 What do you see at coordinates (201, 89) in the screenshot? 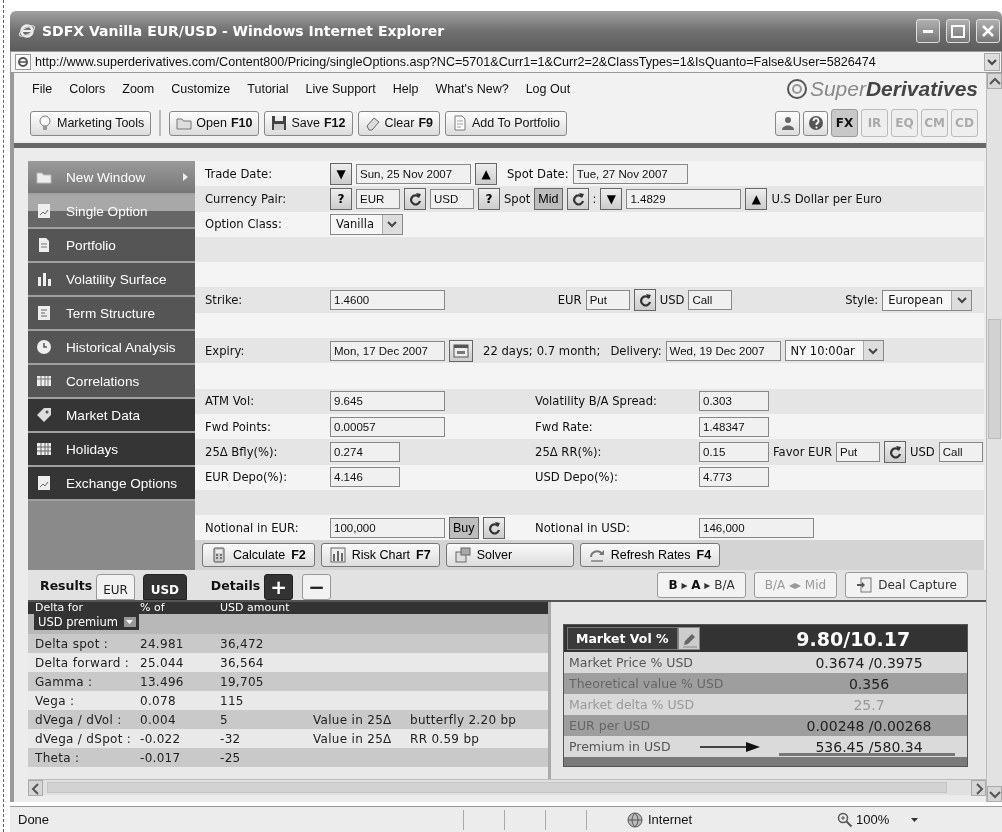
I see `menu-item: Customize` at bounding box center [201, 89].